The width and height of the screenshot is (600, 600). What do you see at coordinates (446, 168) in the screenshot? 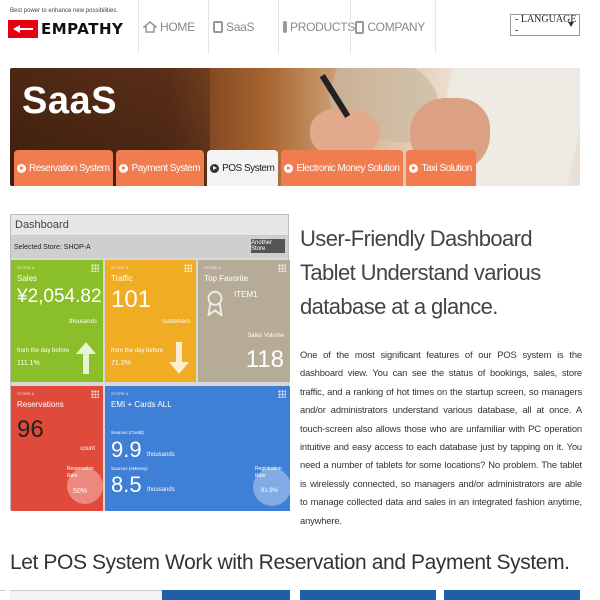
I see `tab-label: Taxi Solution` at bounding box center [446, 168].